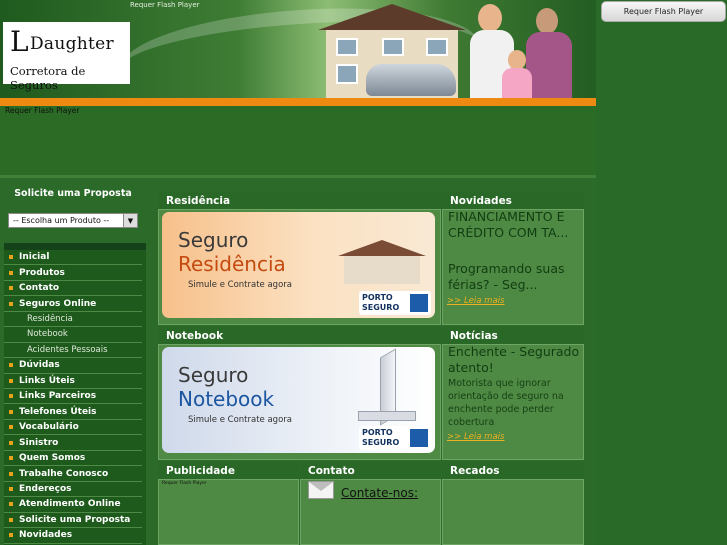 This screenshot has width=727, height=545. Describe the element at coordinates (66, 57) in the screenshot. I see `company-logo: L Daughter Corretora de Seguros` at that location.